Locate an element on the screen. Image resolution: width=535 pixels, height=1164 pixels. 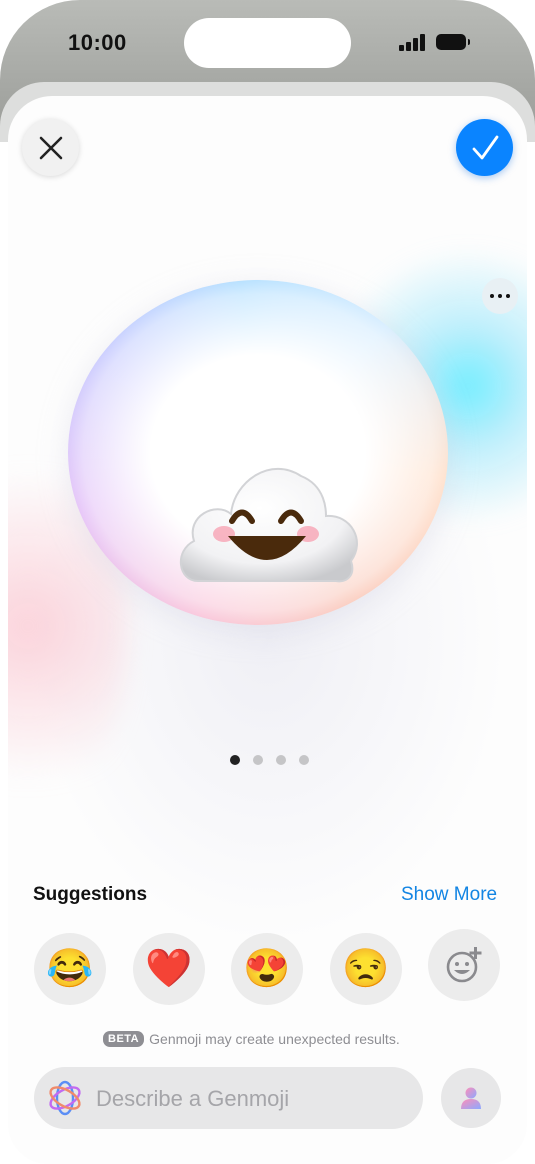
smiling-cloud-emoji is located at coordinates (268, 521).